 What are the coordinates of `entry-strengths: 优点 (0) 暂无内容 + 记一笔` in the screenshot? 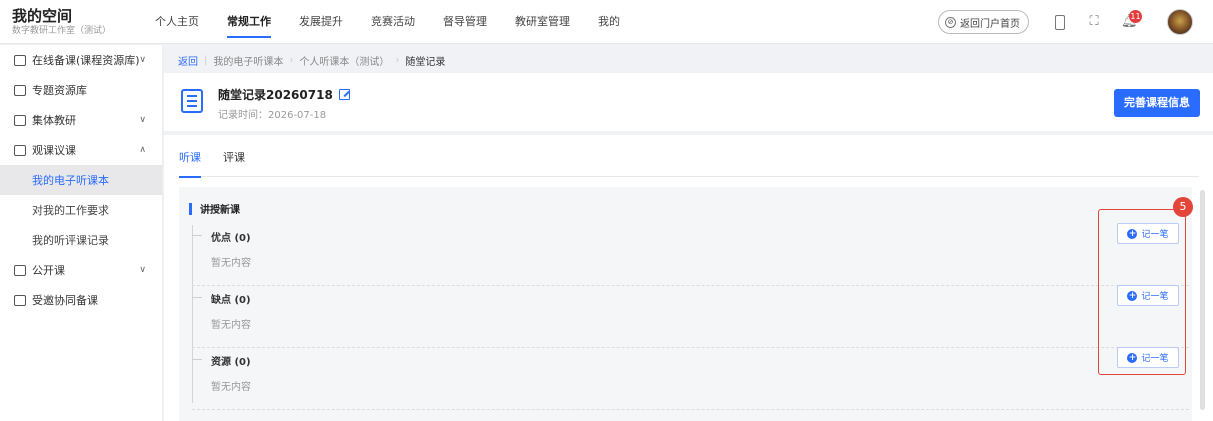 It's located at (690, 254).